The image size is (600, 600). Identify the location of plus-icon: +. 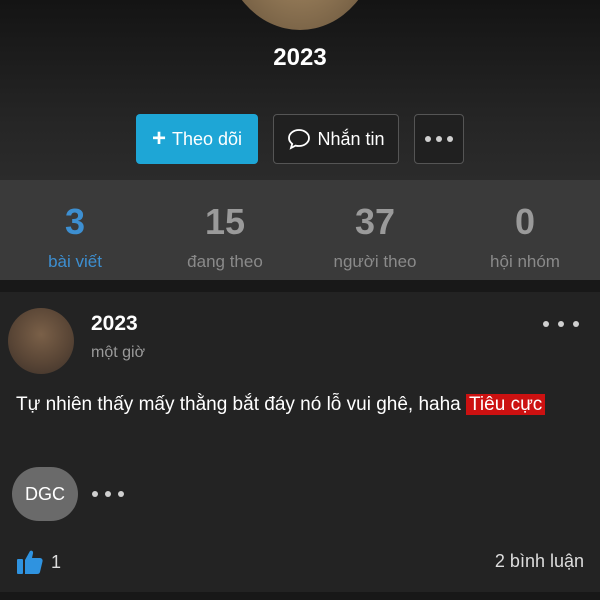
(158, 138).